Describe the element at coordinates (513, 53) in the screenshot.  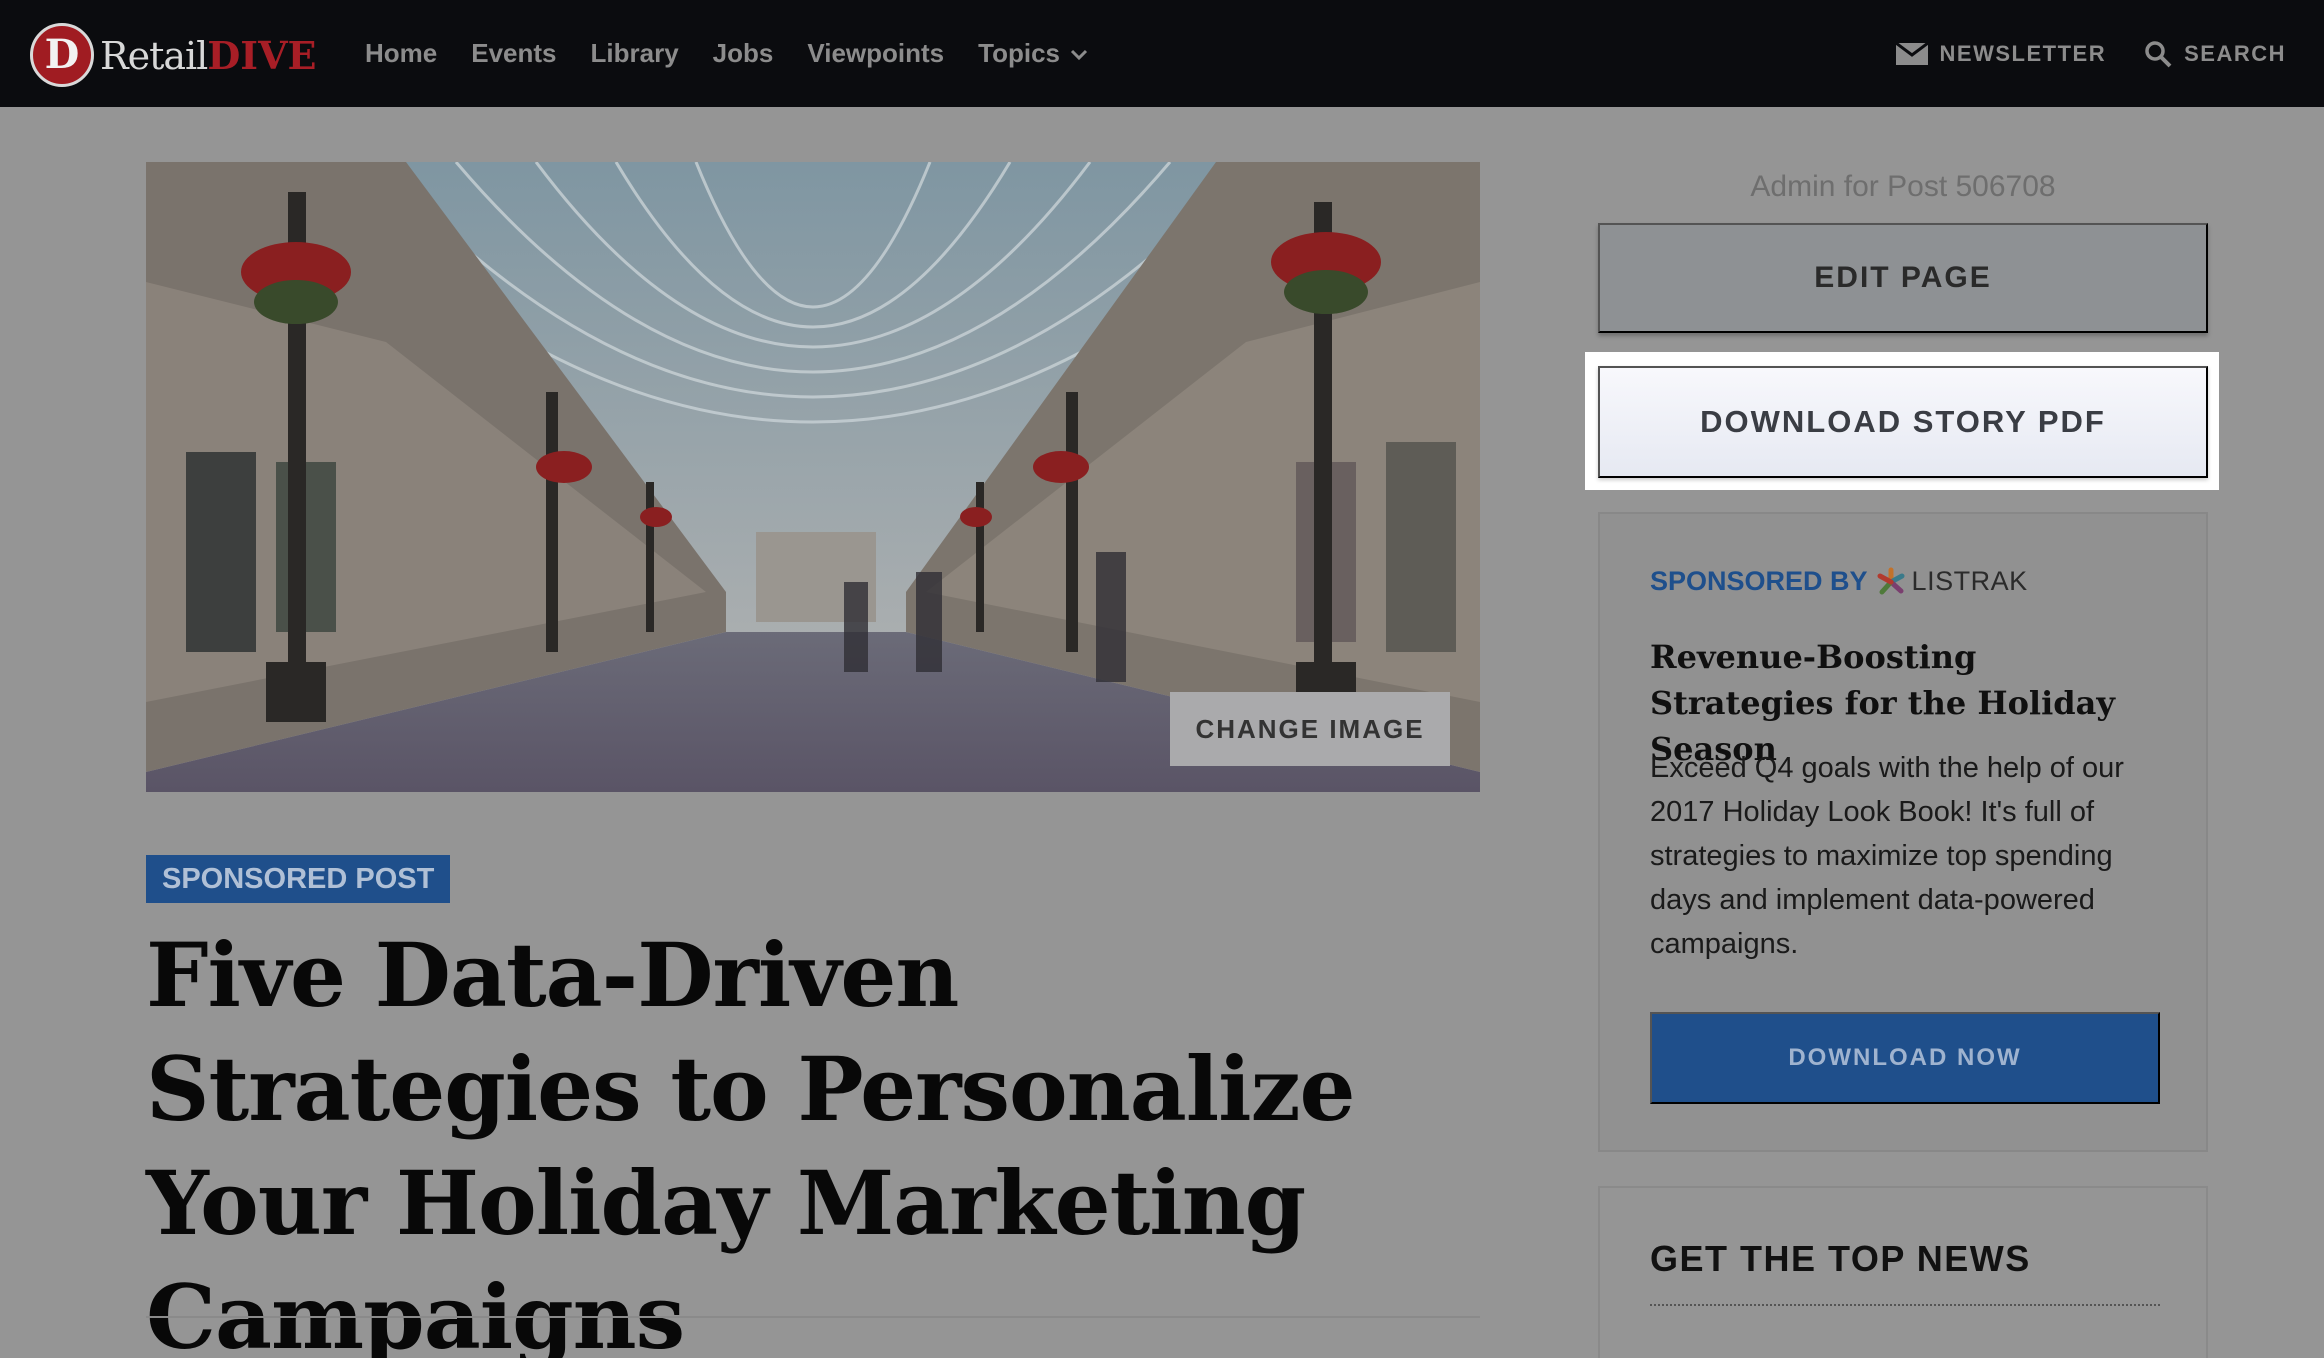
I see `nav-events: Events` at that location.